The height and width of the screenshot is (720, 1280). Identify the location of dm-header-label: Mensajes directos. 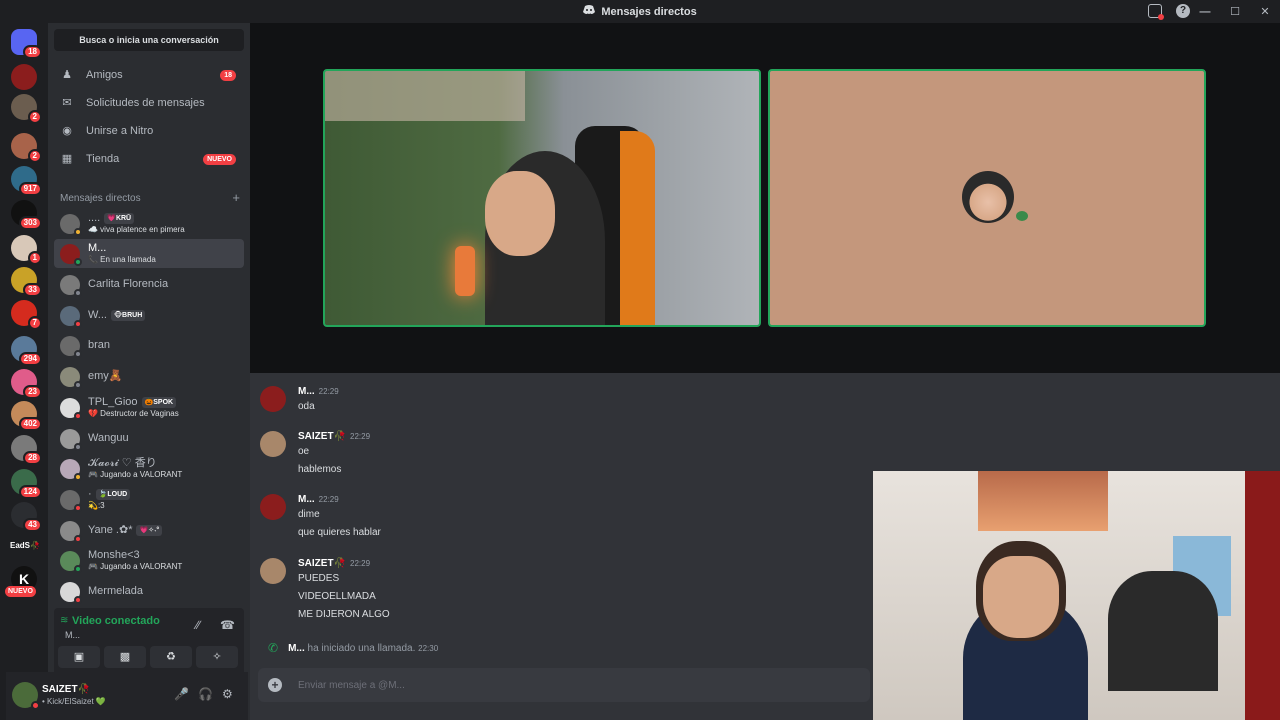
(100, 198).